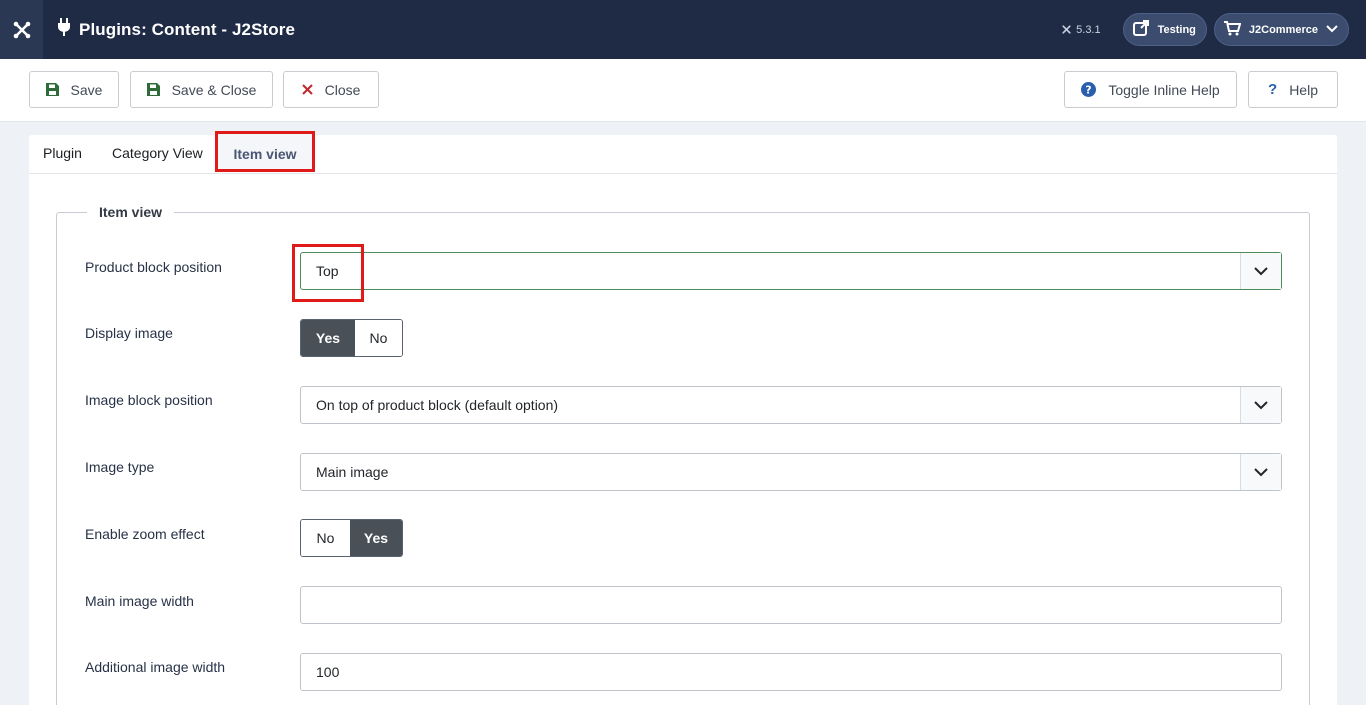  What do you see at coordinates (1066, 29) in the screenshot?
I see `joomla-small-icon` at bounding box center [1066, 29].